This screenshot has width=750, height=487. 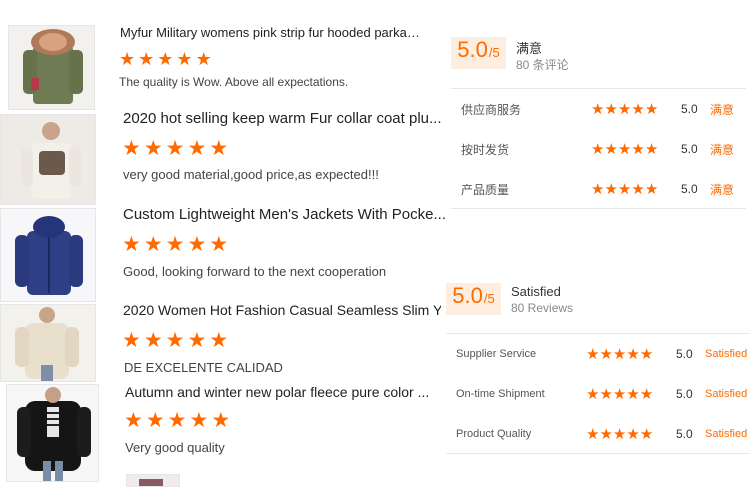 I want to click on overall-status: Satisfied, so click(x=536, y=291).